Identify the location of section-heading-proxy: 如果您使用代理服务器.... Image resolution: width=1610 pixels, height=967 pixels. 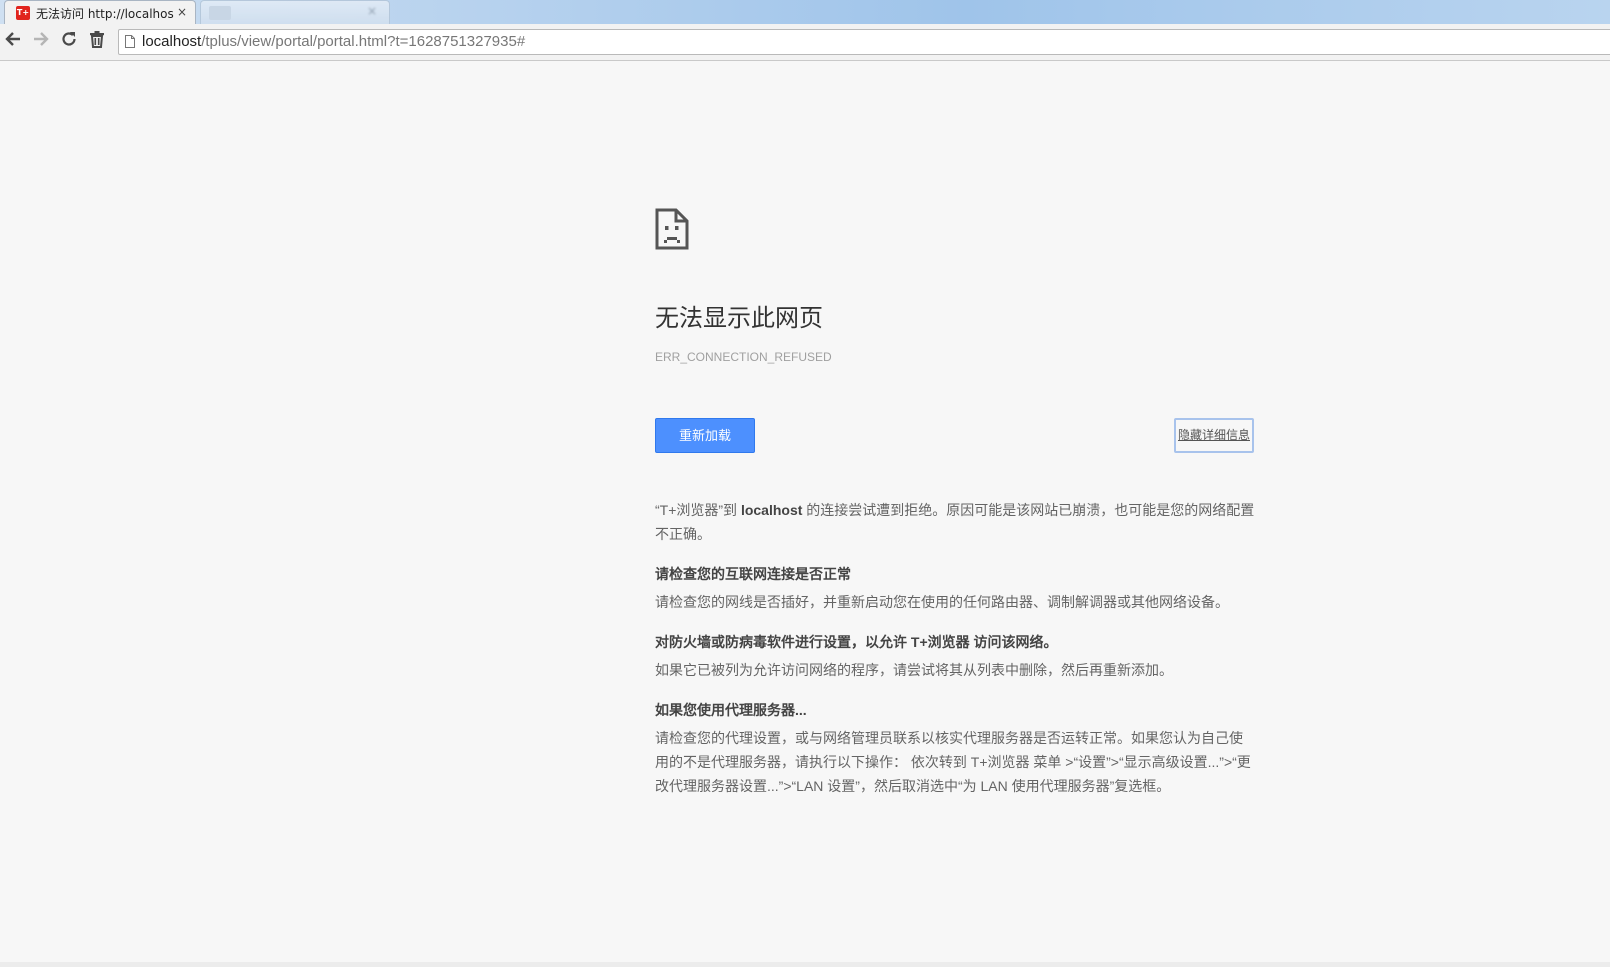
(731, 710).